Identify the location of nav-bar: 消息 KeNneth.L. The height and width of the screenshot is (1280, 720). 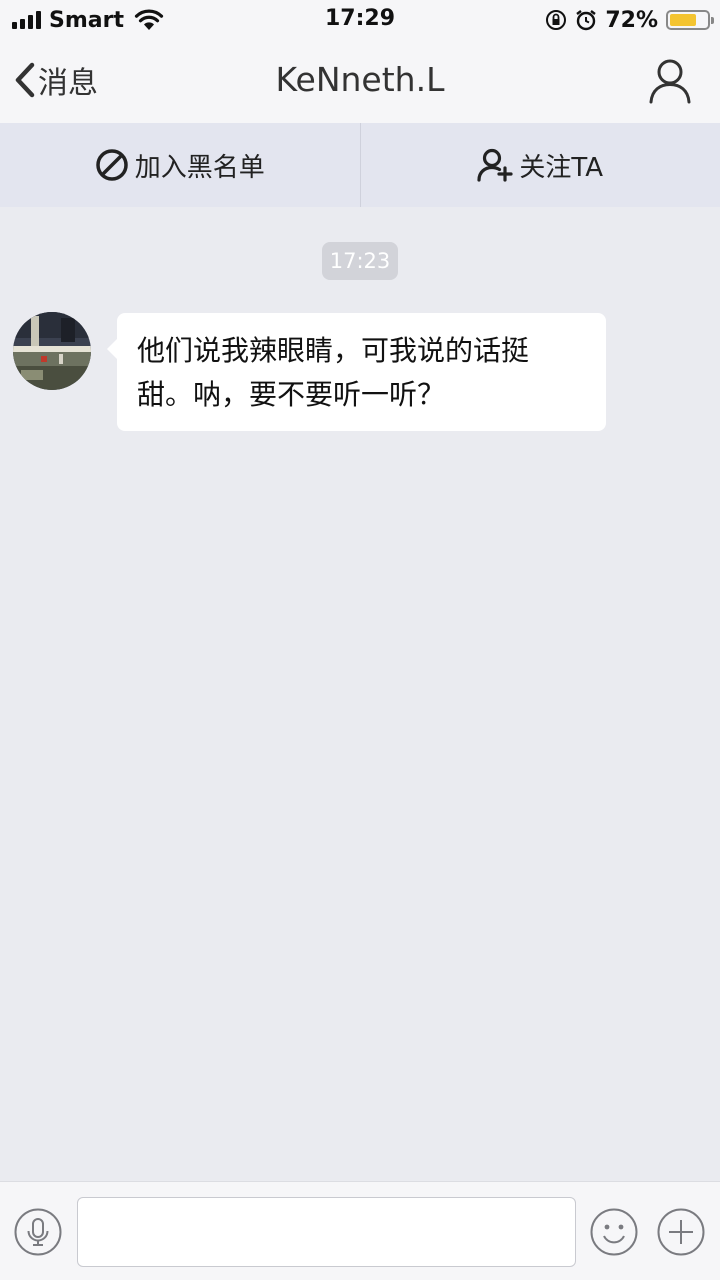
(360, 81).